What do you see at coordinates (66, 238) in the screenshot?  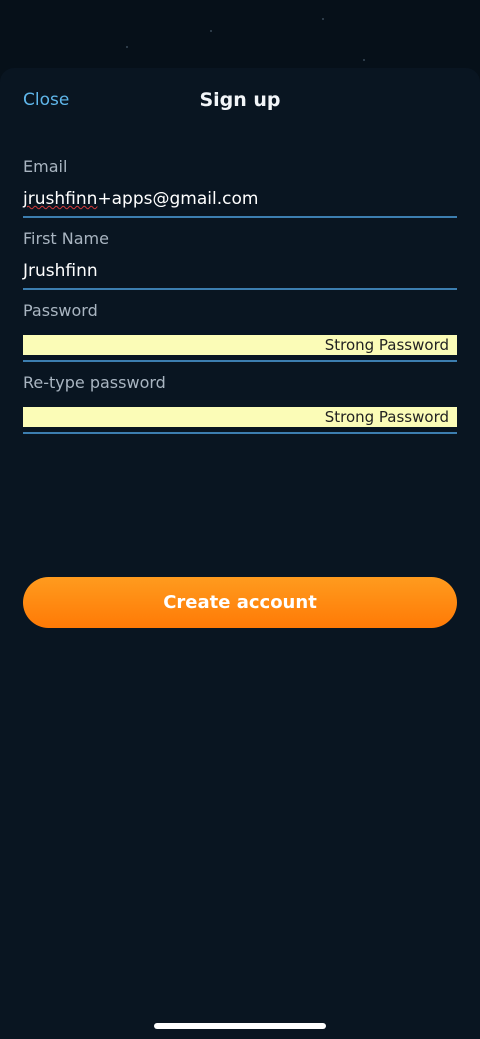 I see `first-name-label: First Name` at bounding box center [66, 238].